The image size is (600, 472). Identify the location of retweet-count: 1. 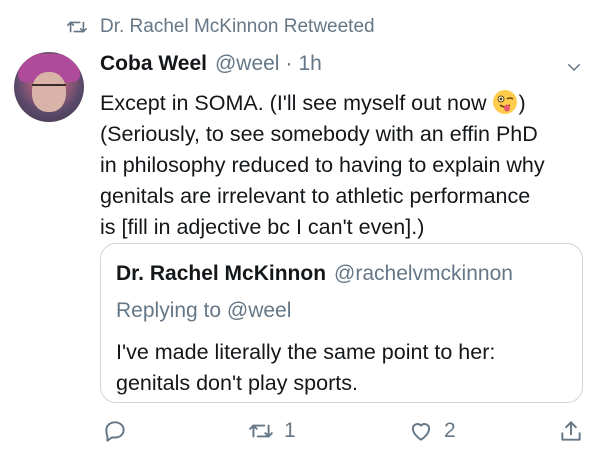
(290, 430).